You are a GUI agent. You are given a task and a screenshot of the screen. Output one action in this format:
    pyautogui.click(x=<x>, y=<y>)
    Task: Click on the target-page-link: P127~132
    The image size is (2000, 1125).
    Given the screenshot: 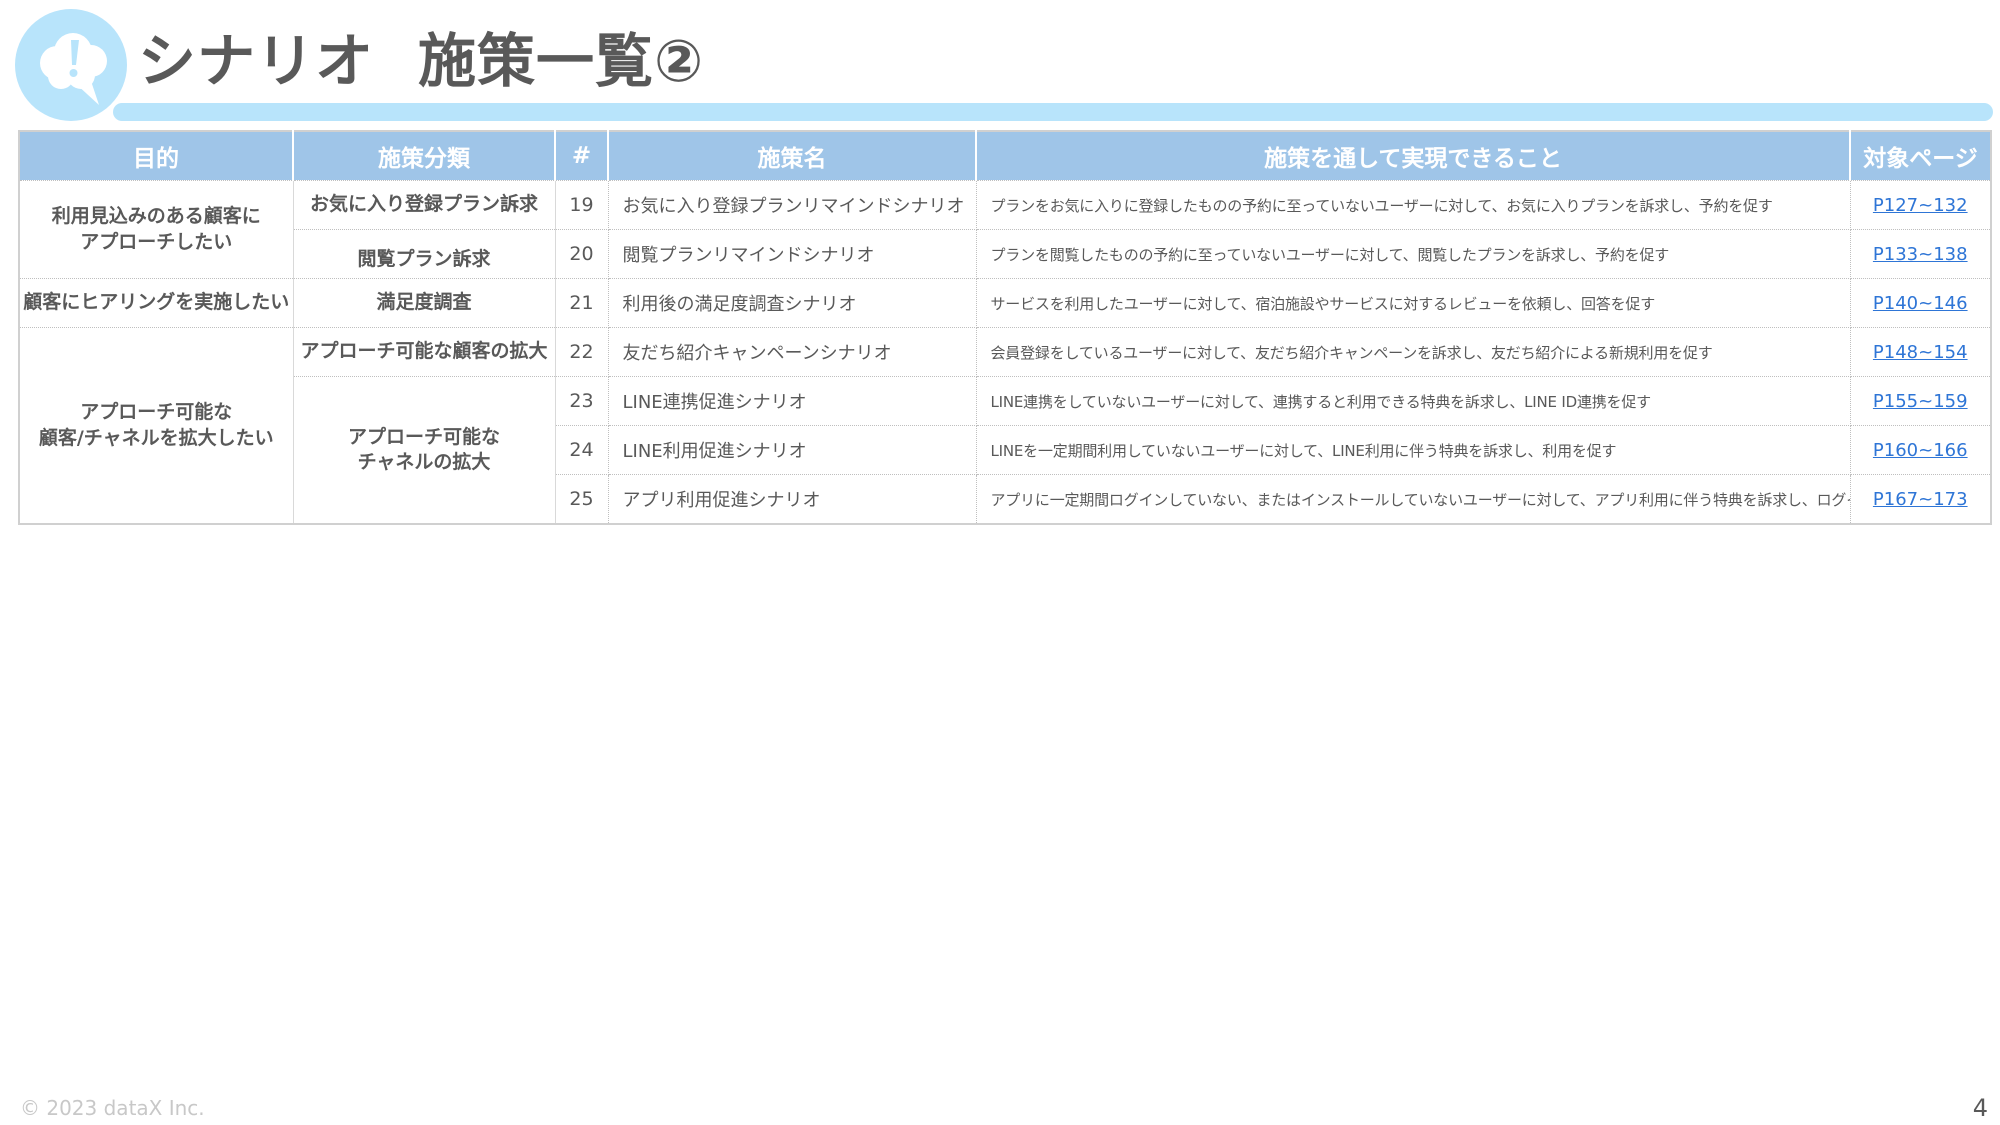 What is the action you would take?
    pyautogui.click(x=1920, y=205)
    